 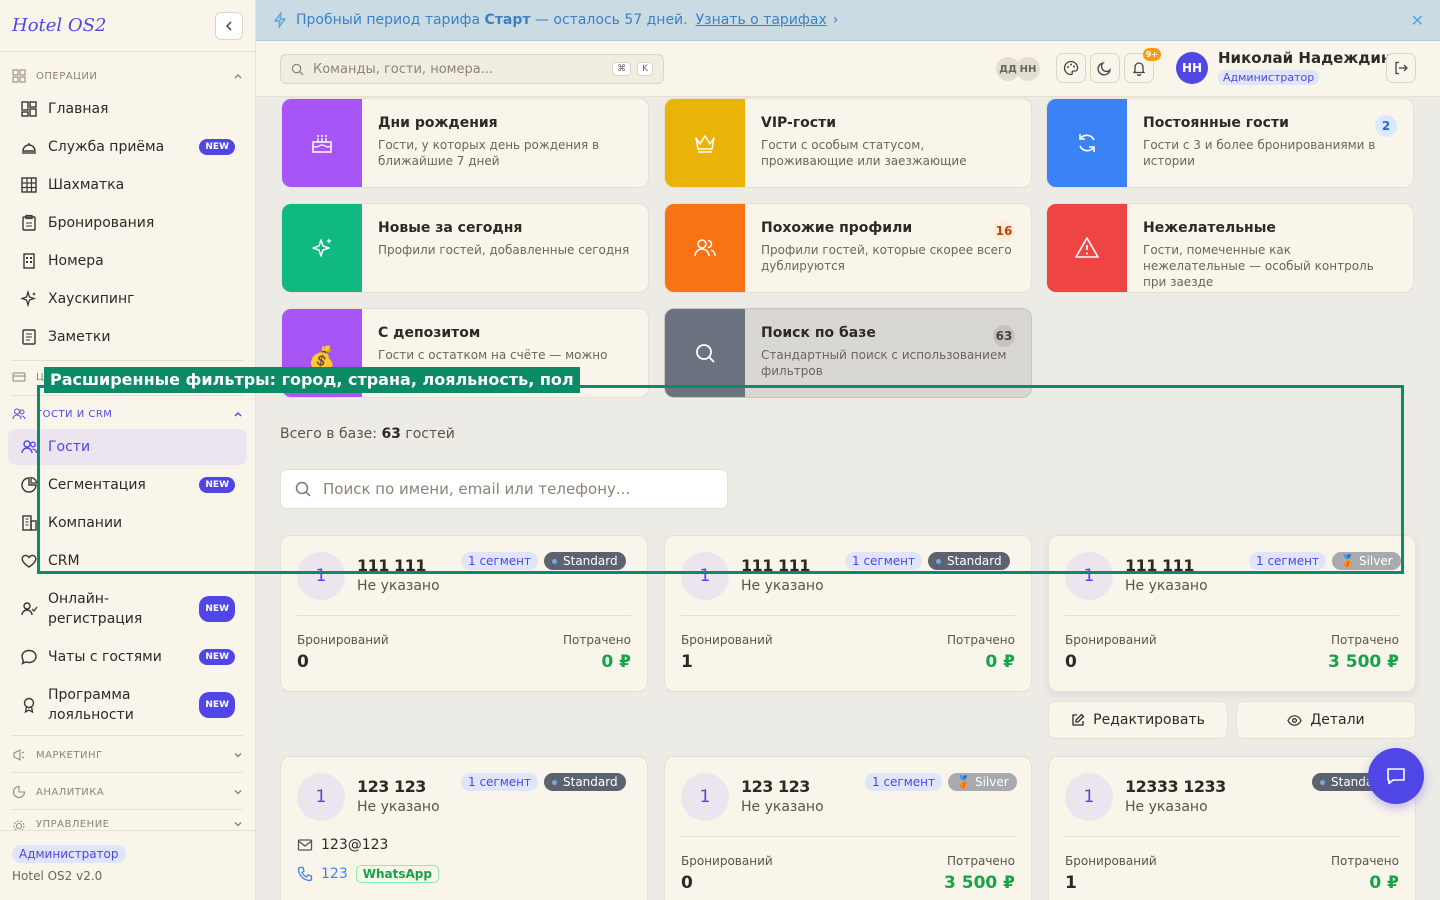 What do you see at coordinates (342, 845) in the screenshot?
I see `guest-email: 123@123` at bounding box center [342, 845].